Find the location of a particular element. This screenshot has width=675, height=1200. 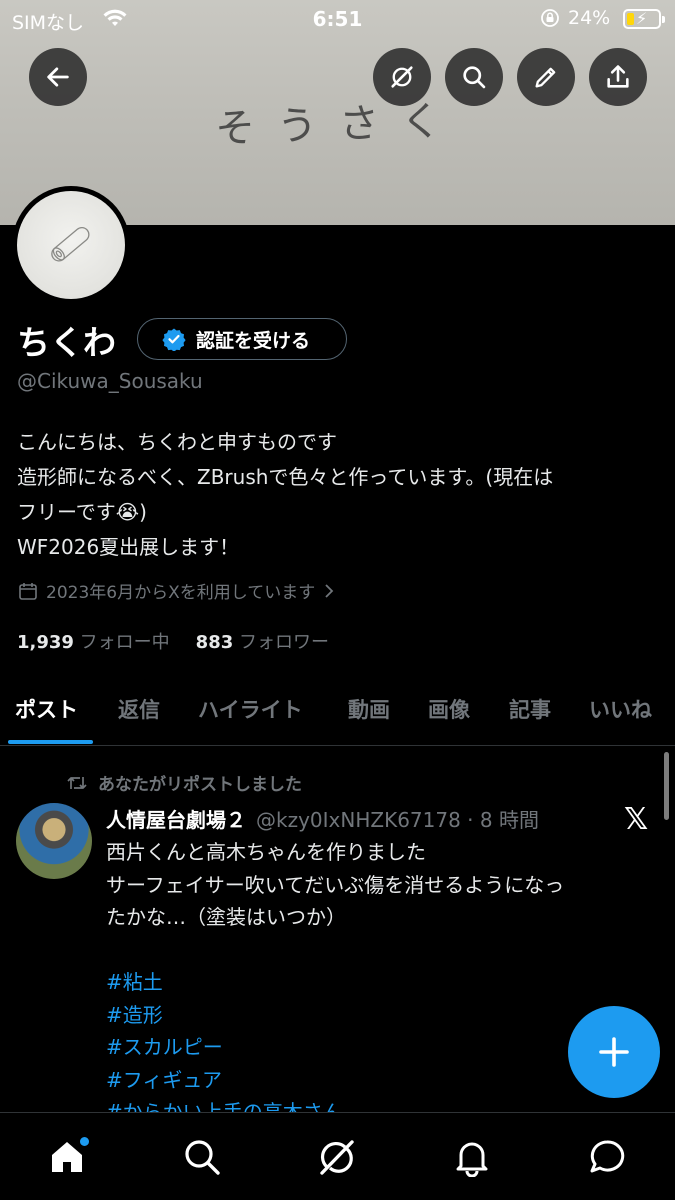

nav-home is located at coordinates (67, 1157).